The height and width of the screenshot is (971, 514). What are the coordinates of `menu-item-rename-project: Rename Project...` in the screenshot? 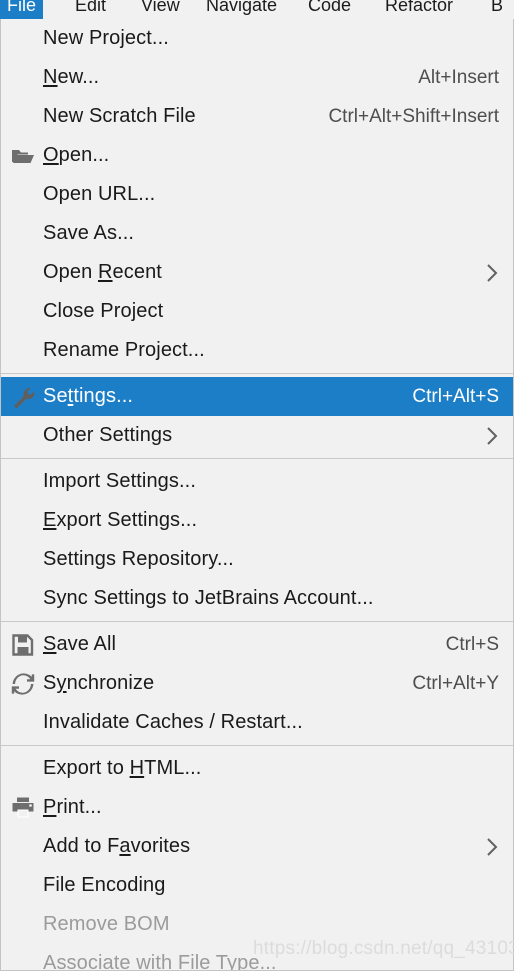 It's located at (257, 350).